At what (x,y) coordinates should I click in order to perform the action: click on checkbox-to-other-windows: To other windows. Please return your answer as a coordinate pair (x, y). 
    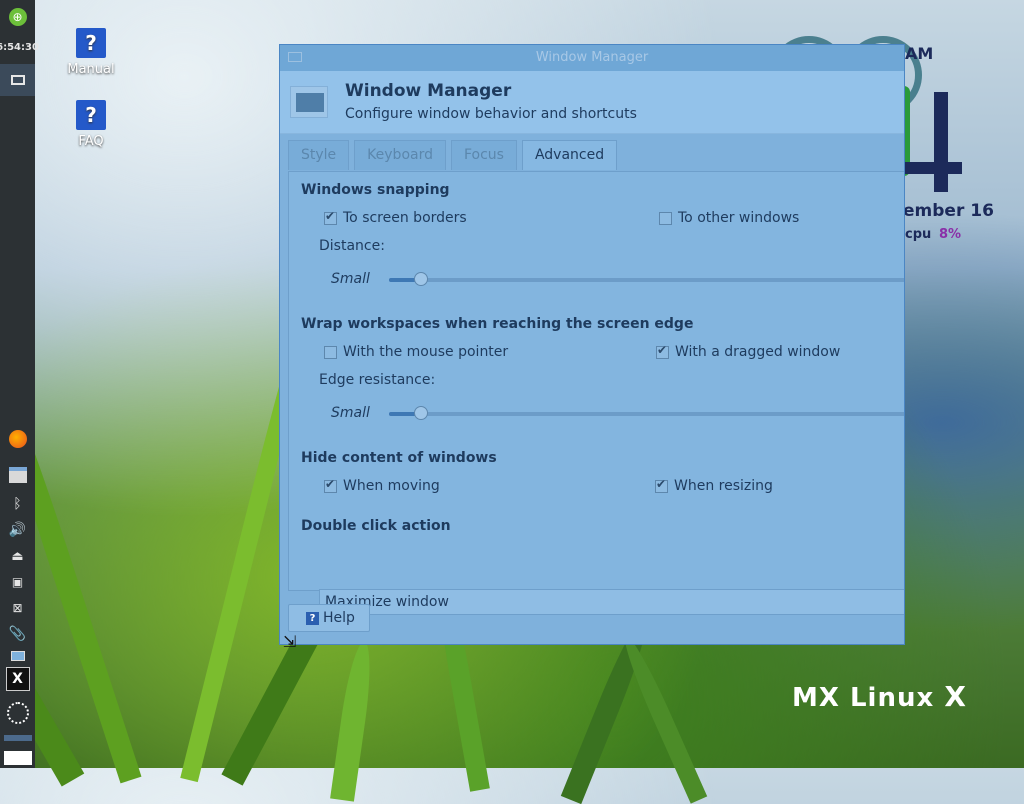
    Looking at the image, I should click on (729, 218).